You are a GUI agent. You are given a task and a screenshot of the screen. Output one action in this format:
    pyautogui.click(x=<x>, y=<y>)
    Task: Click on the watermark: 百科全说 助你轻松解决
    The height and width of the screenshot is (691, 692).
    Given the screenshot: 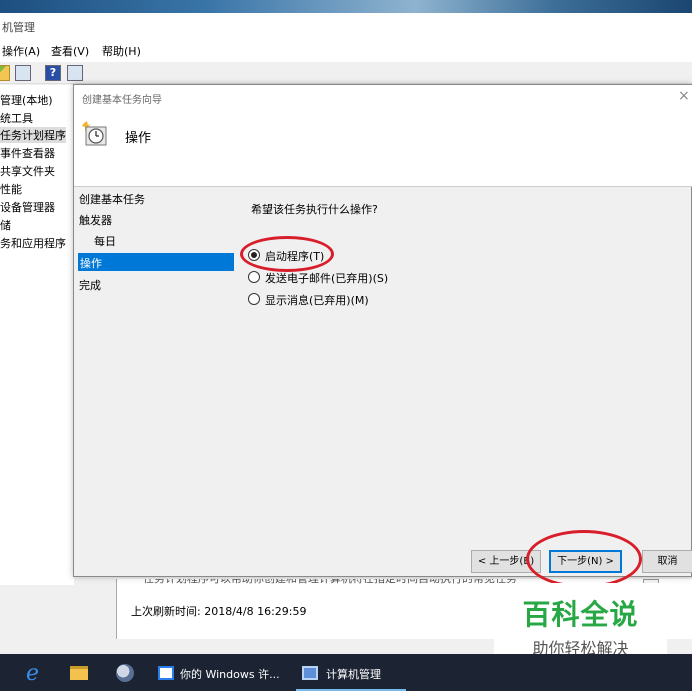 What is the action you would take?
    pyautogui.click(x=580, y=624)
    